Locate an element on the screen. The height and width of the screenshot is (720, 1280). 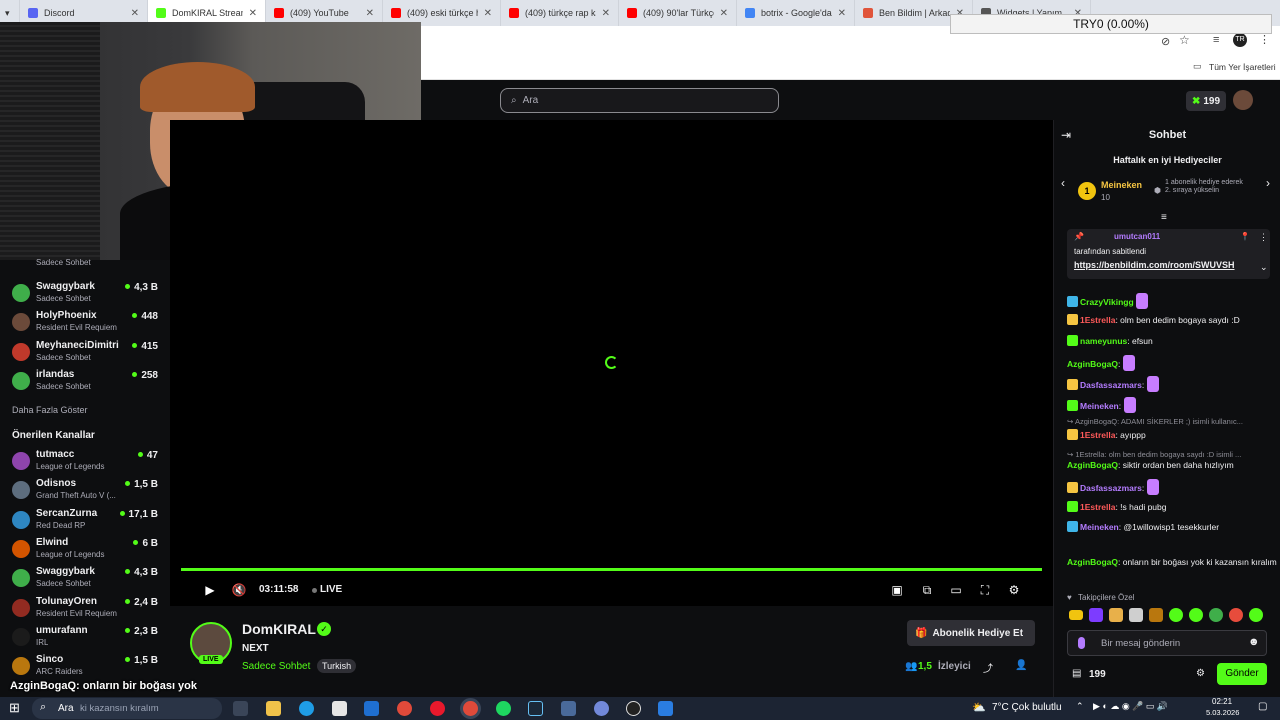
menu-icon: ≡ is located at coordinates (1216, 40).